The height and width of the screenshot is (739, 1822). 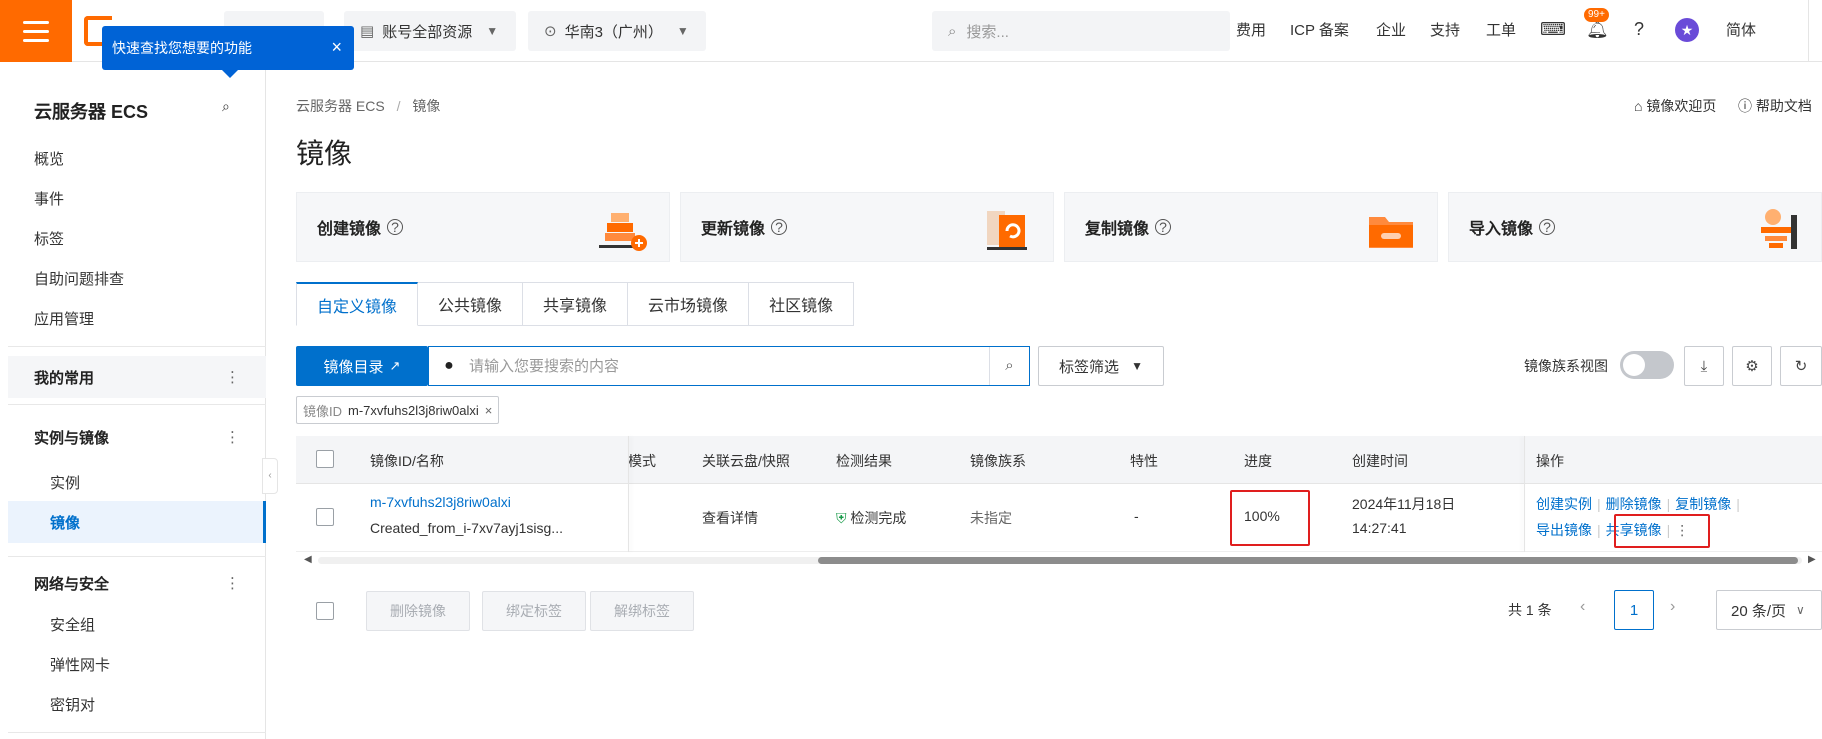 I want to click on tab-marketplace-images: 云市场镜像, so click(x=689, y=304).